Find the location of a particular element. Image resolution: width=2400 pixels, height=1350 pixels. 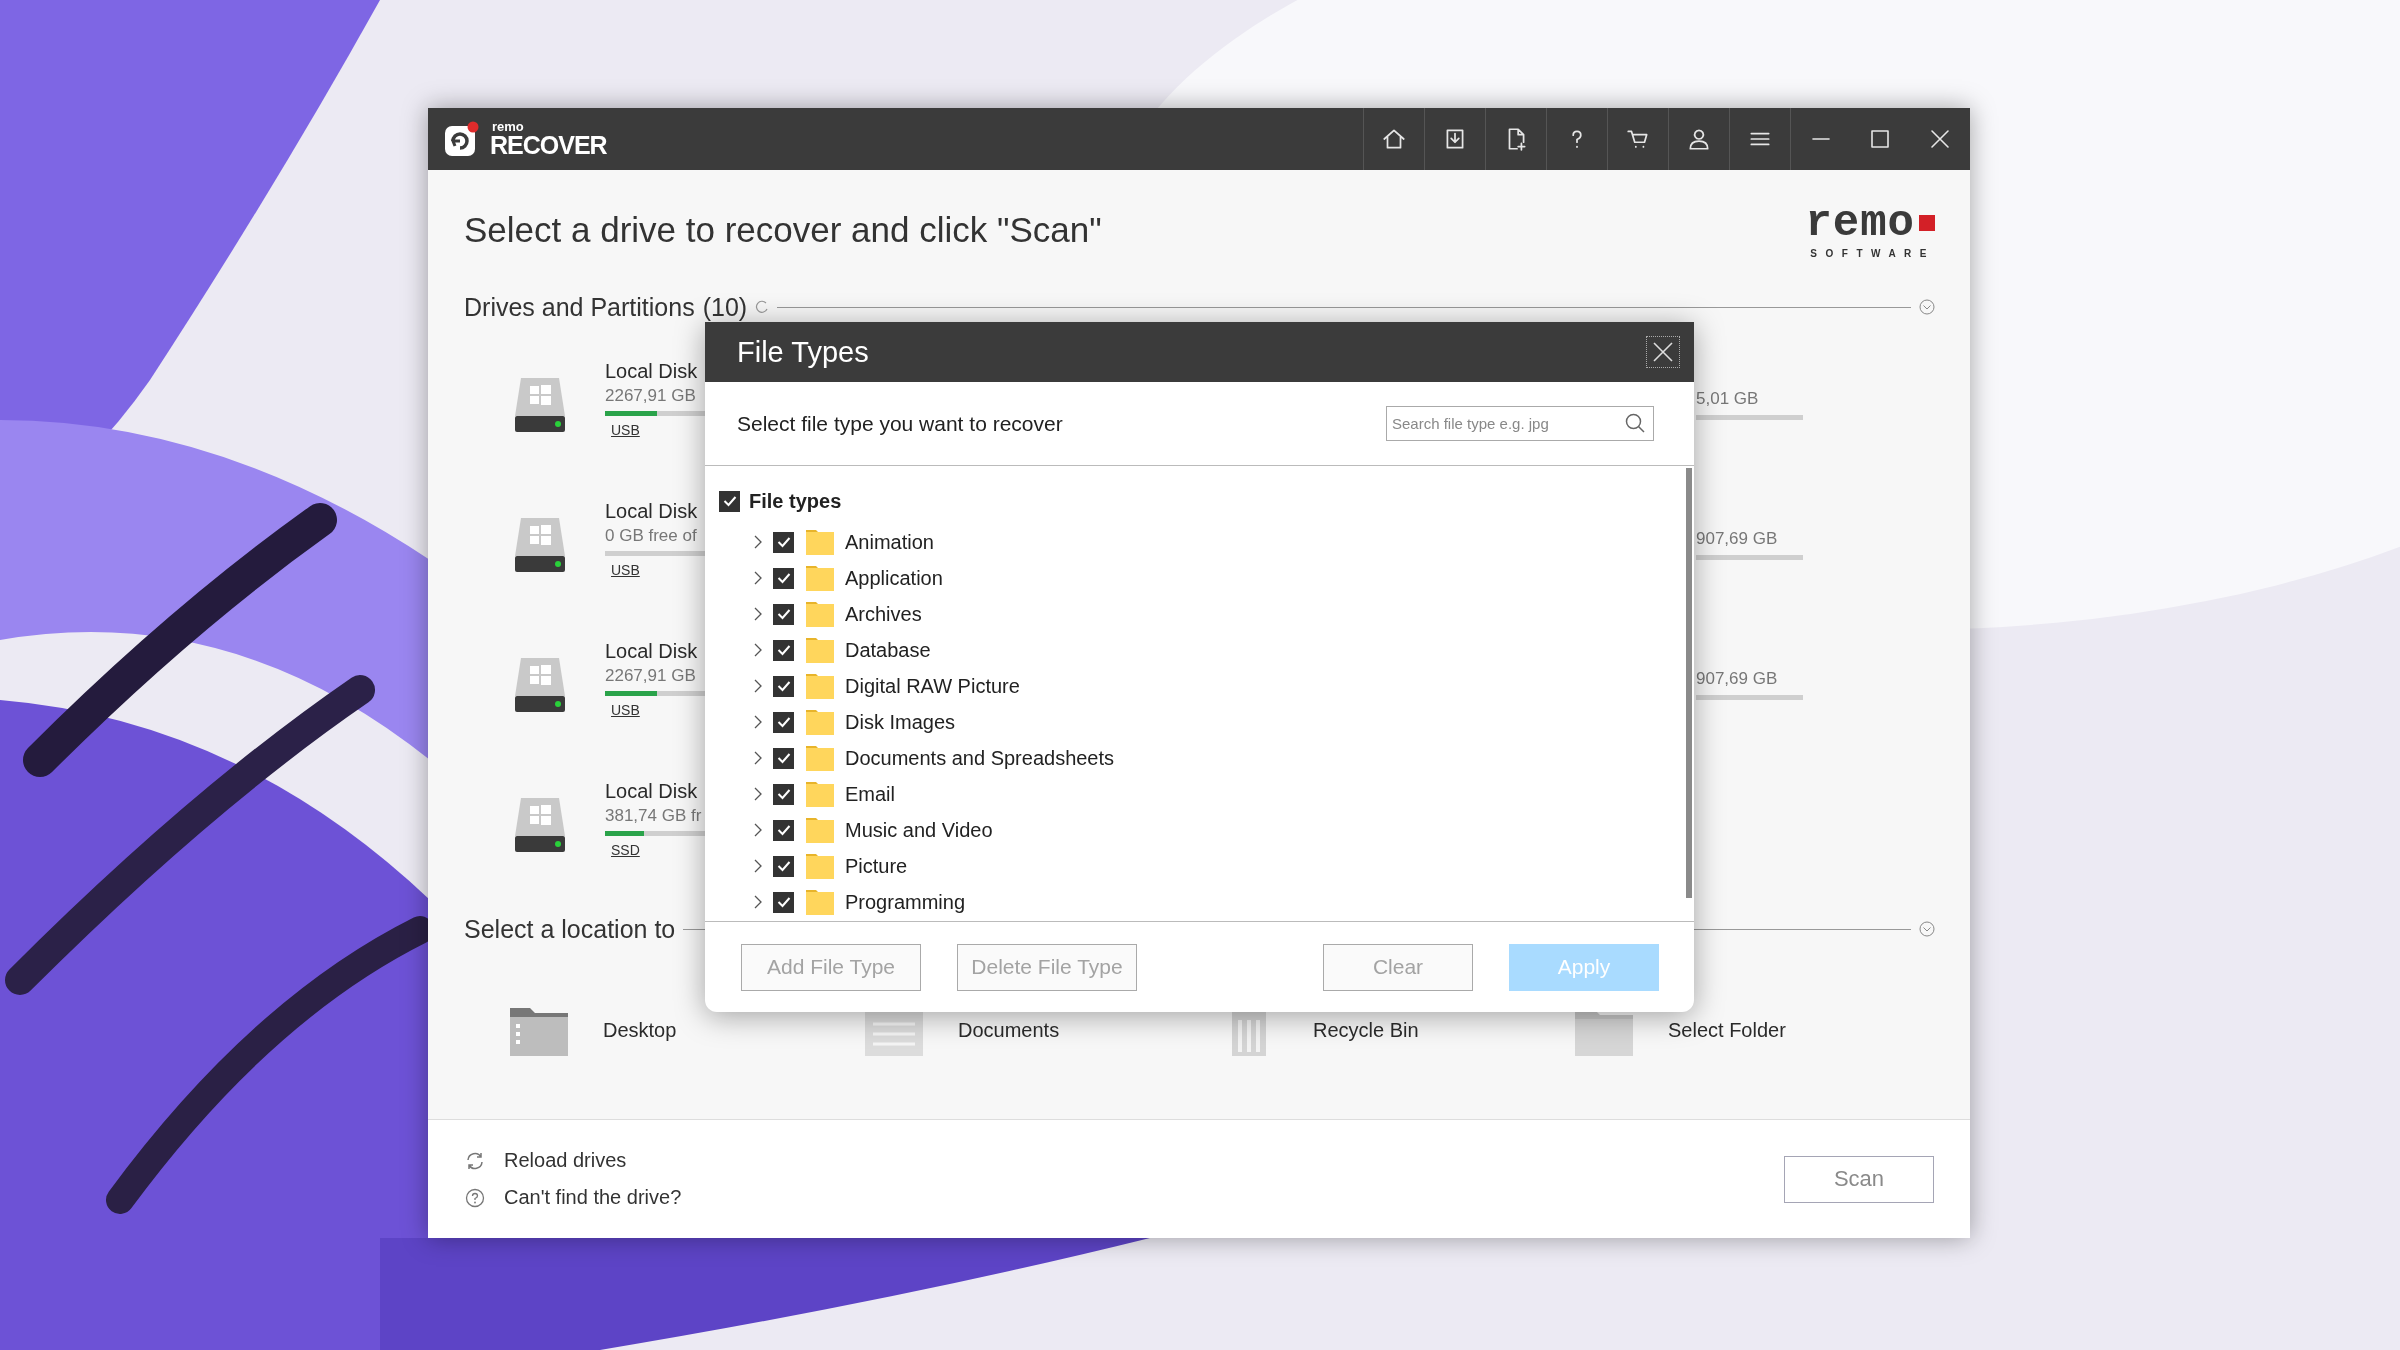

location-label: Select Folder is located at coordinates (1727, 1030).